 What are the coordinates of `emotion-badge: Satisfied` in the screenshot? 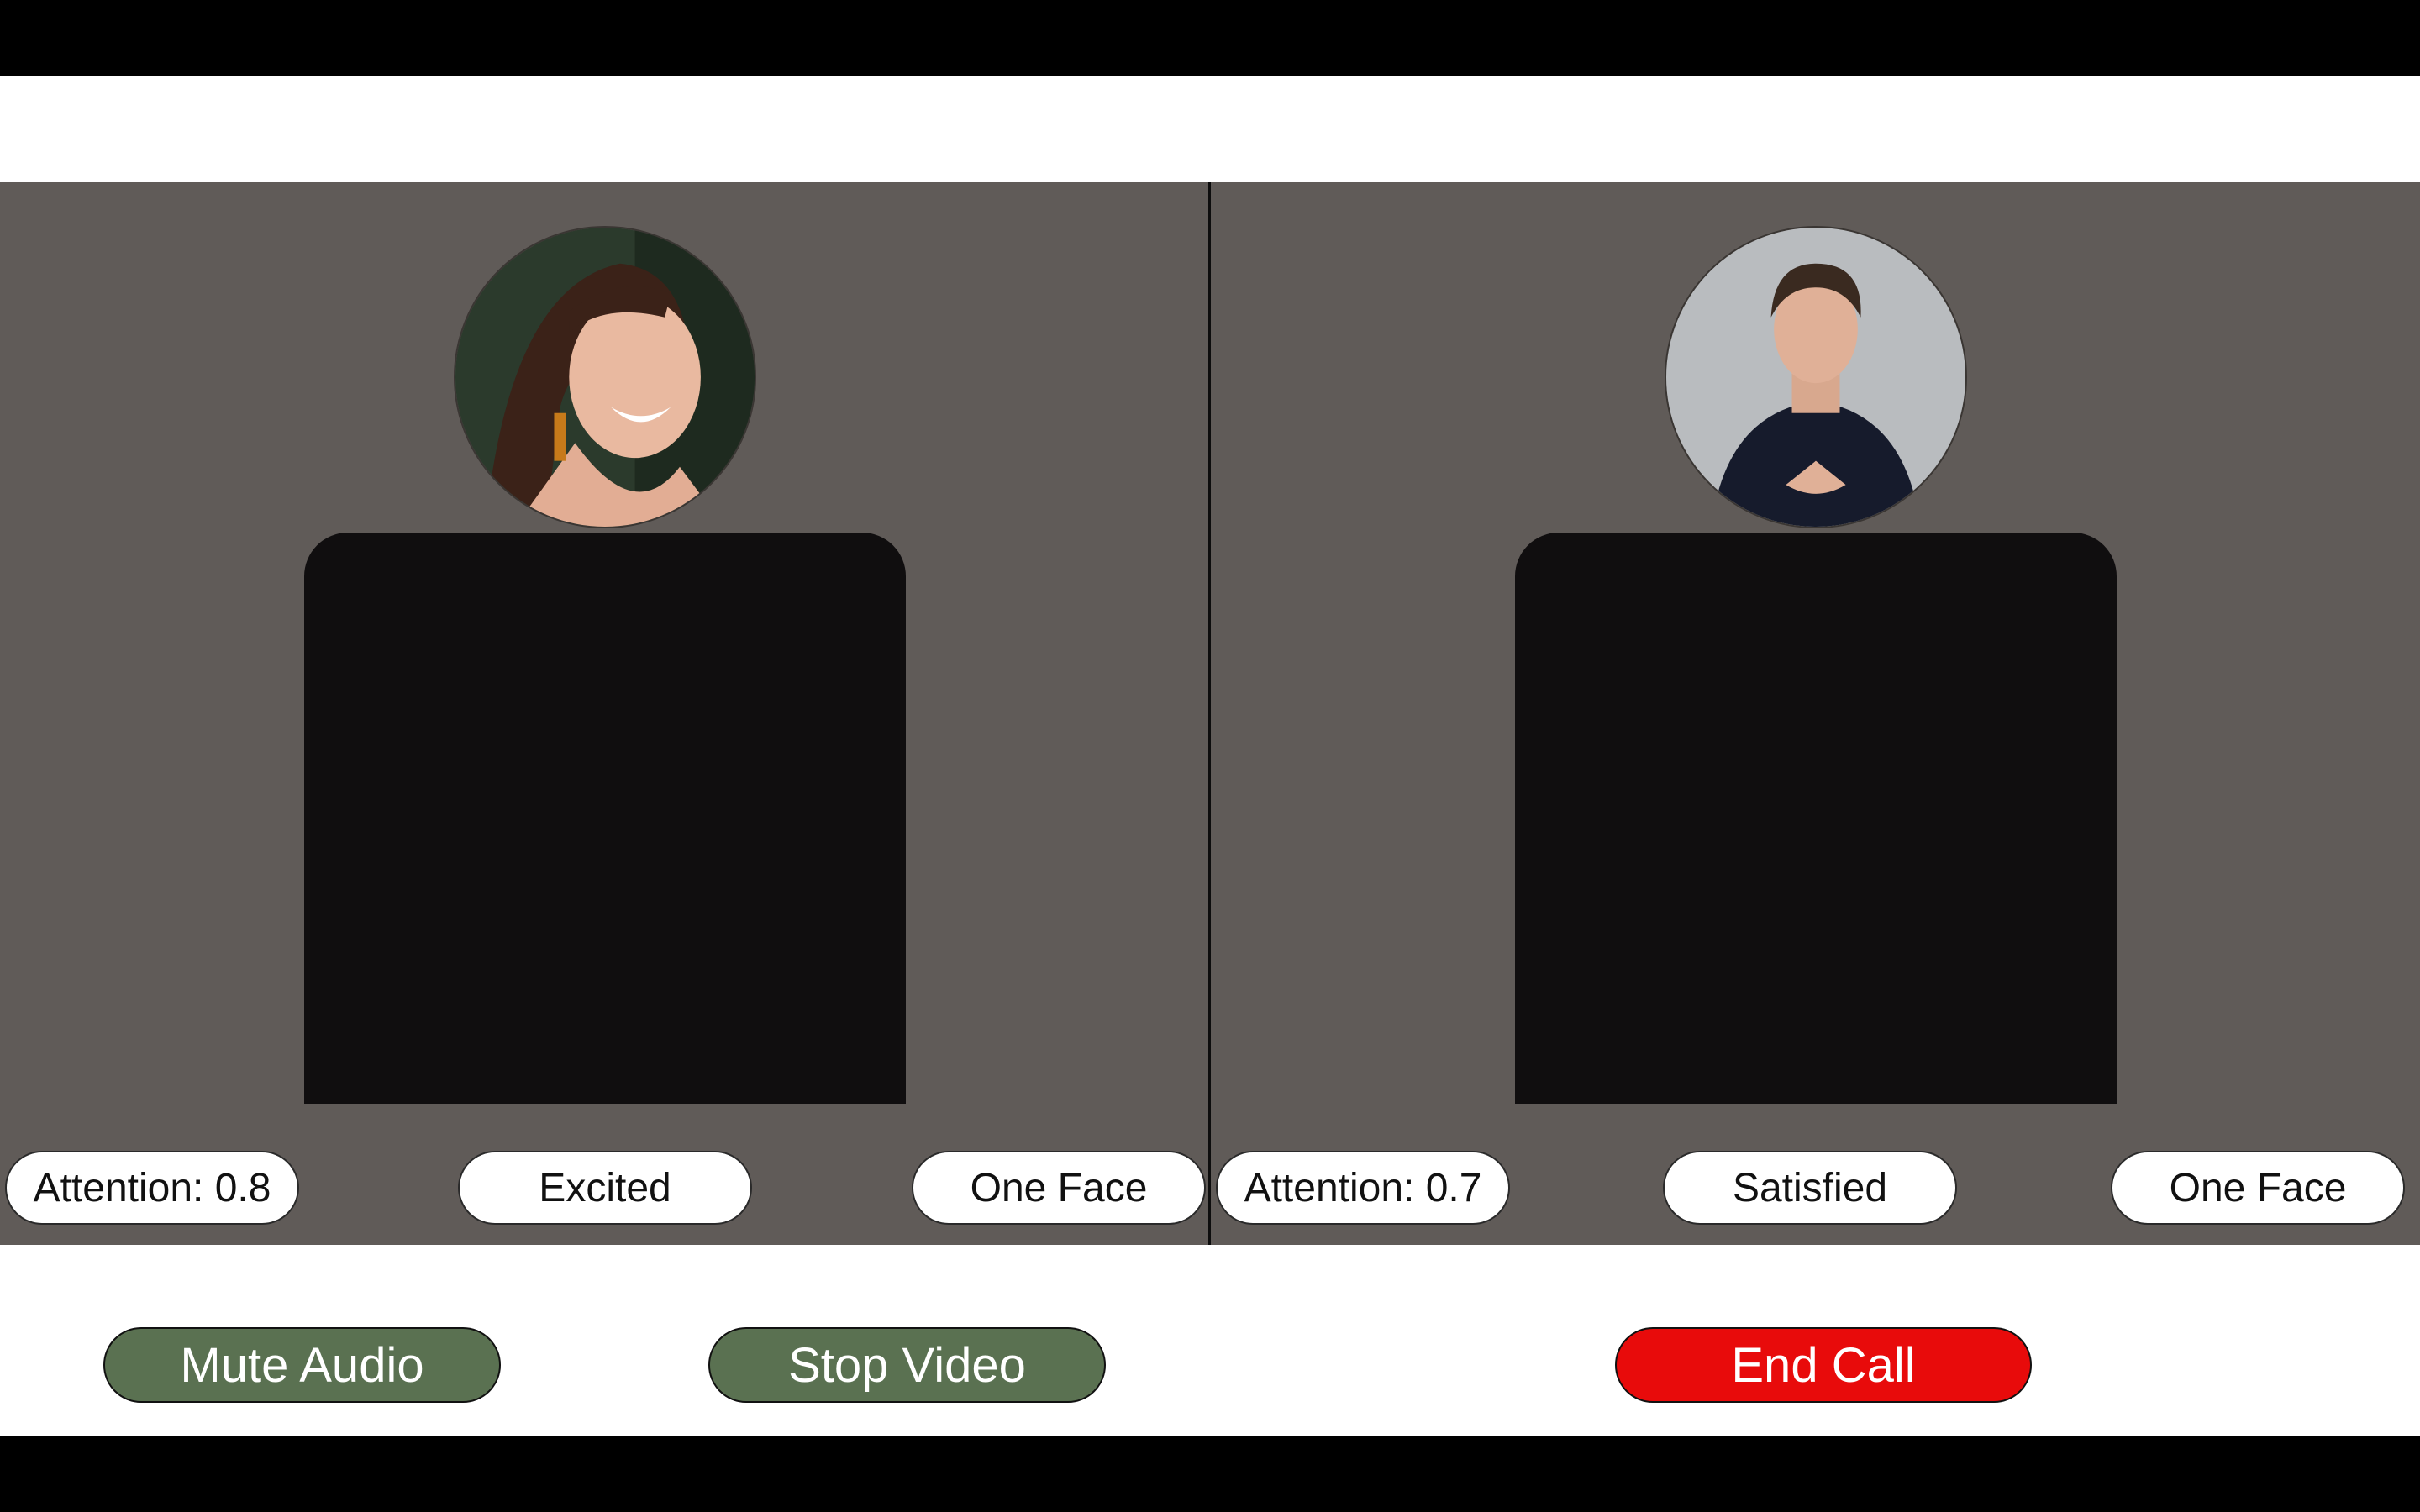 It's located at (1810, 1188).